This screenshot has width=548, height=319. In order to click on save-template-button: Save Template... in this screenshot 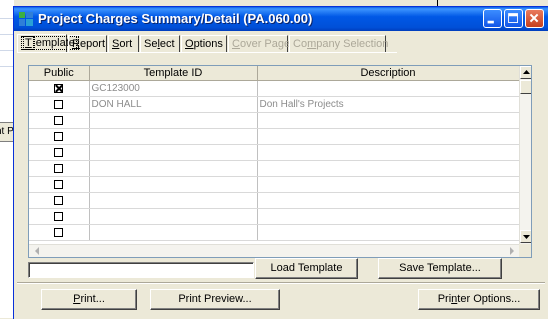, I will do `click(440, 268)`.